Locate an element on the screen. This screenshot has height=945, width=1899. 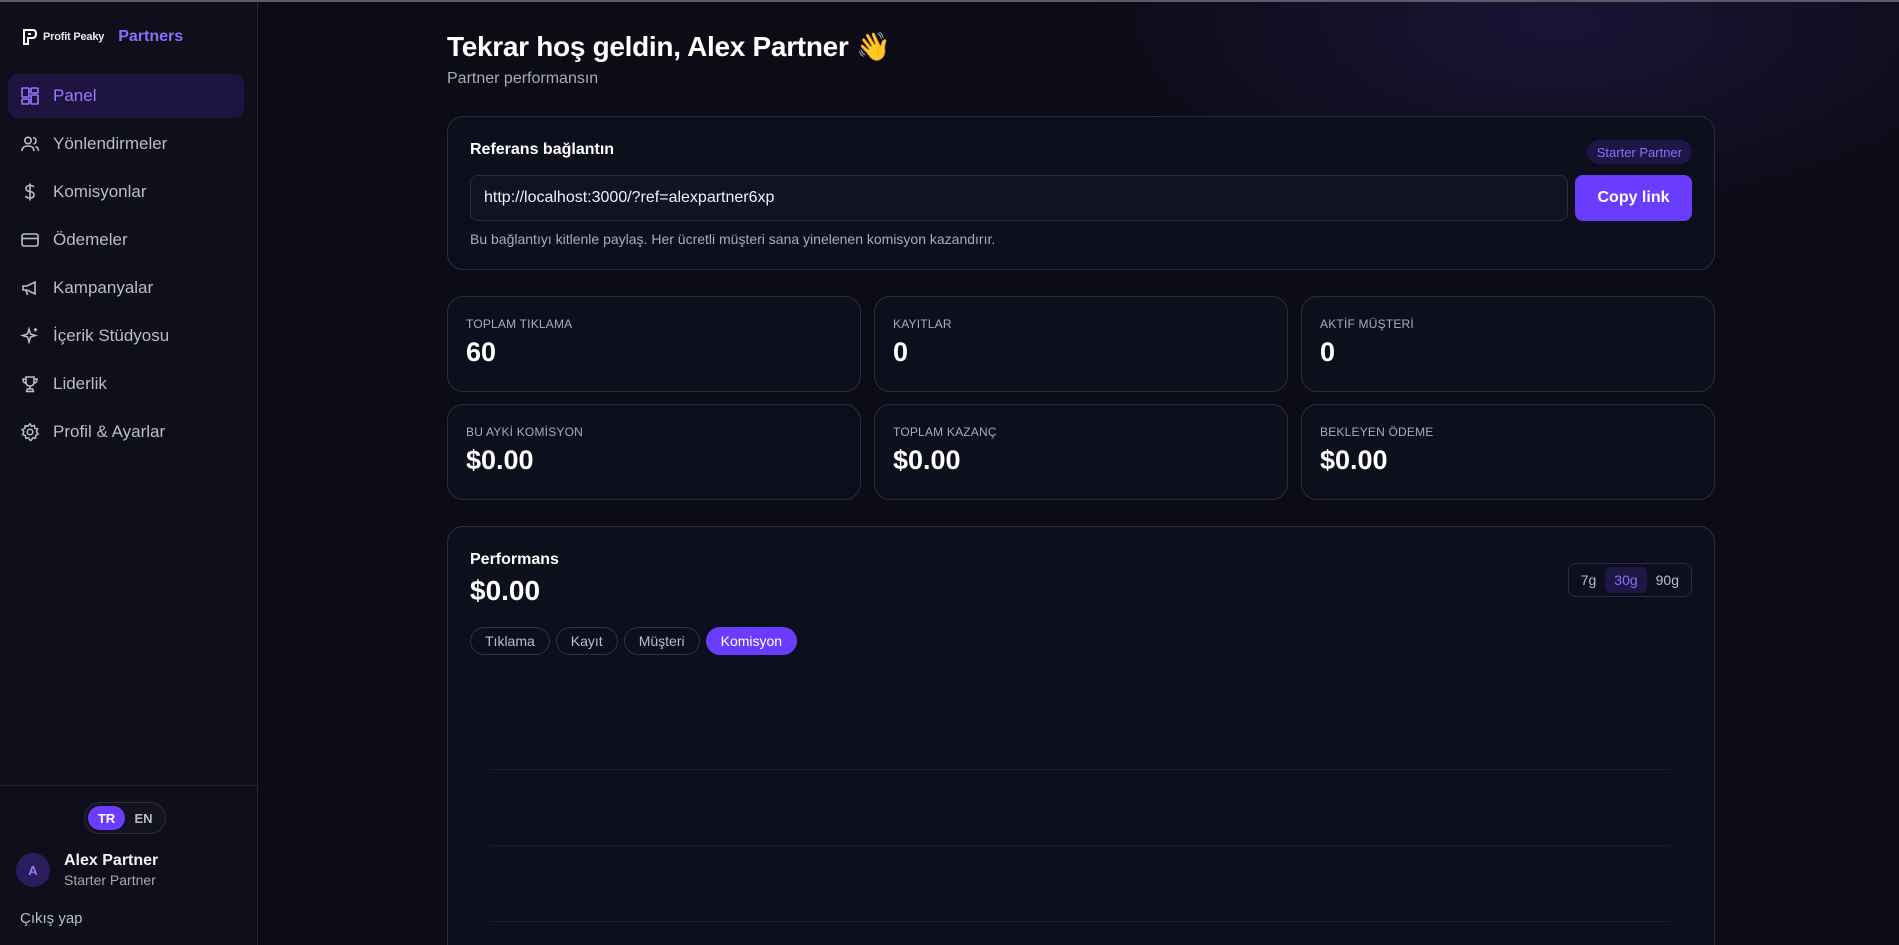
stat-label: BU AYKİ KOMİSYON is located at coordinates (525, 432).